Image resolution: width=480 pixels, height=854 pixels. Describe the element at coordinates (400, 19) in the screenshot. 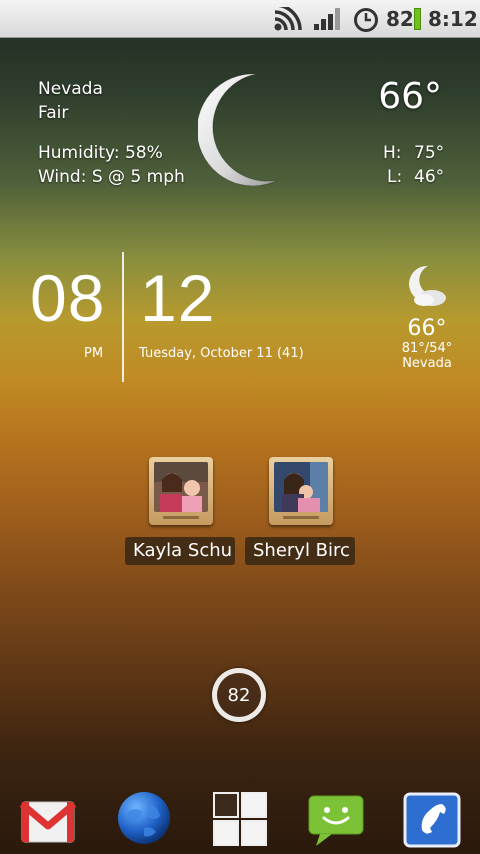

I see `battery-percent-text: 82` at that location.